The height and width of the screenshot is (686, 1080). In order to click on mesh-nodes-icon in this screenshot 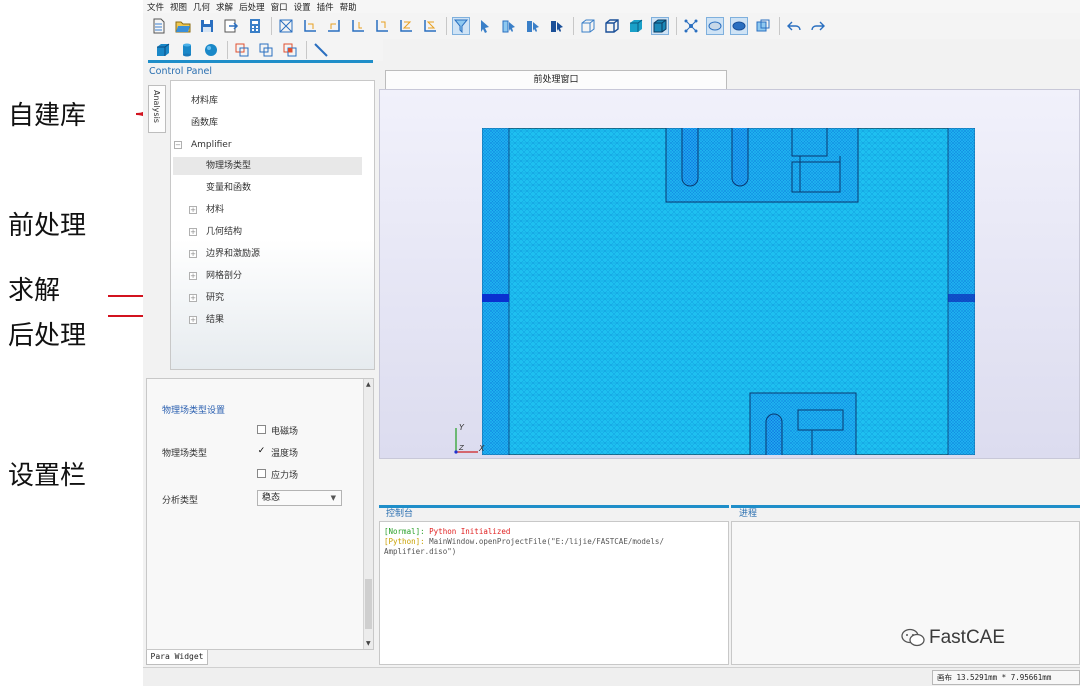, I will do `click(691, 26)`.